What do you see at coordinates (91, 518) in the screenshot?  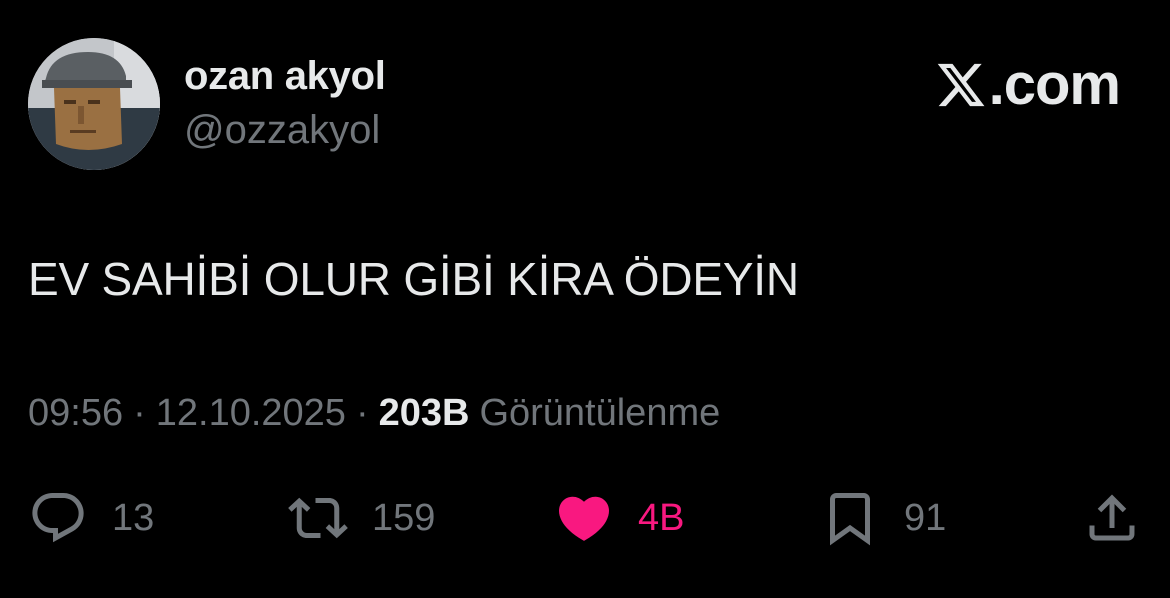 I see `reply-button: 13` at bounding box center [91, 518].